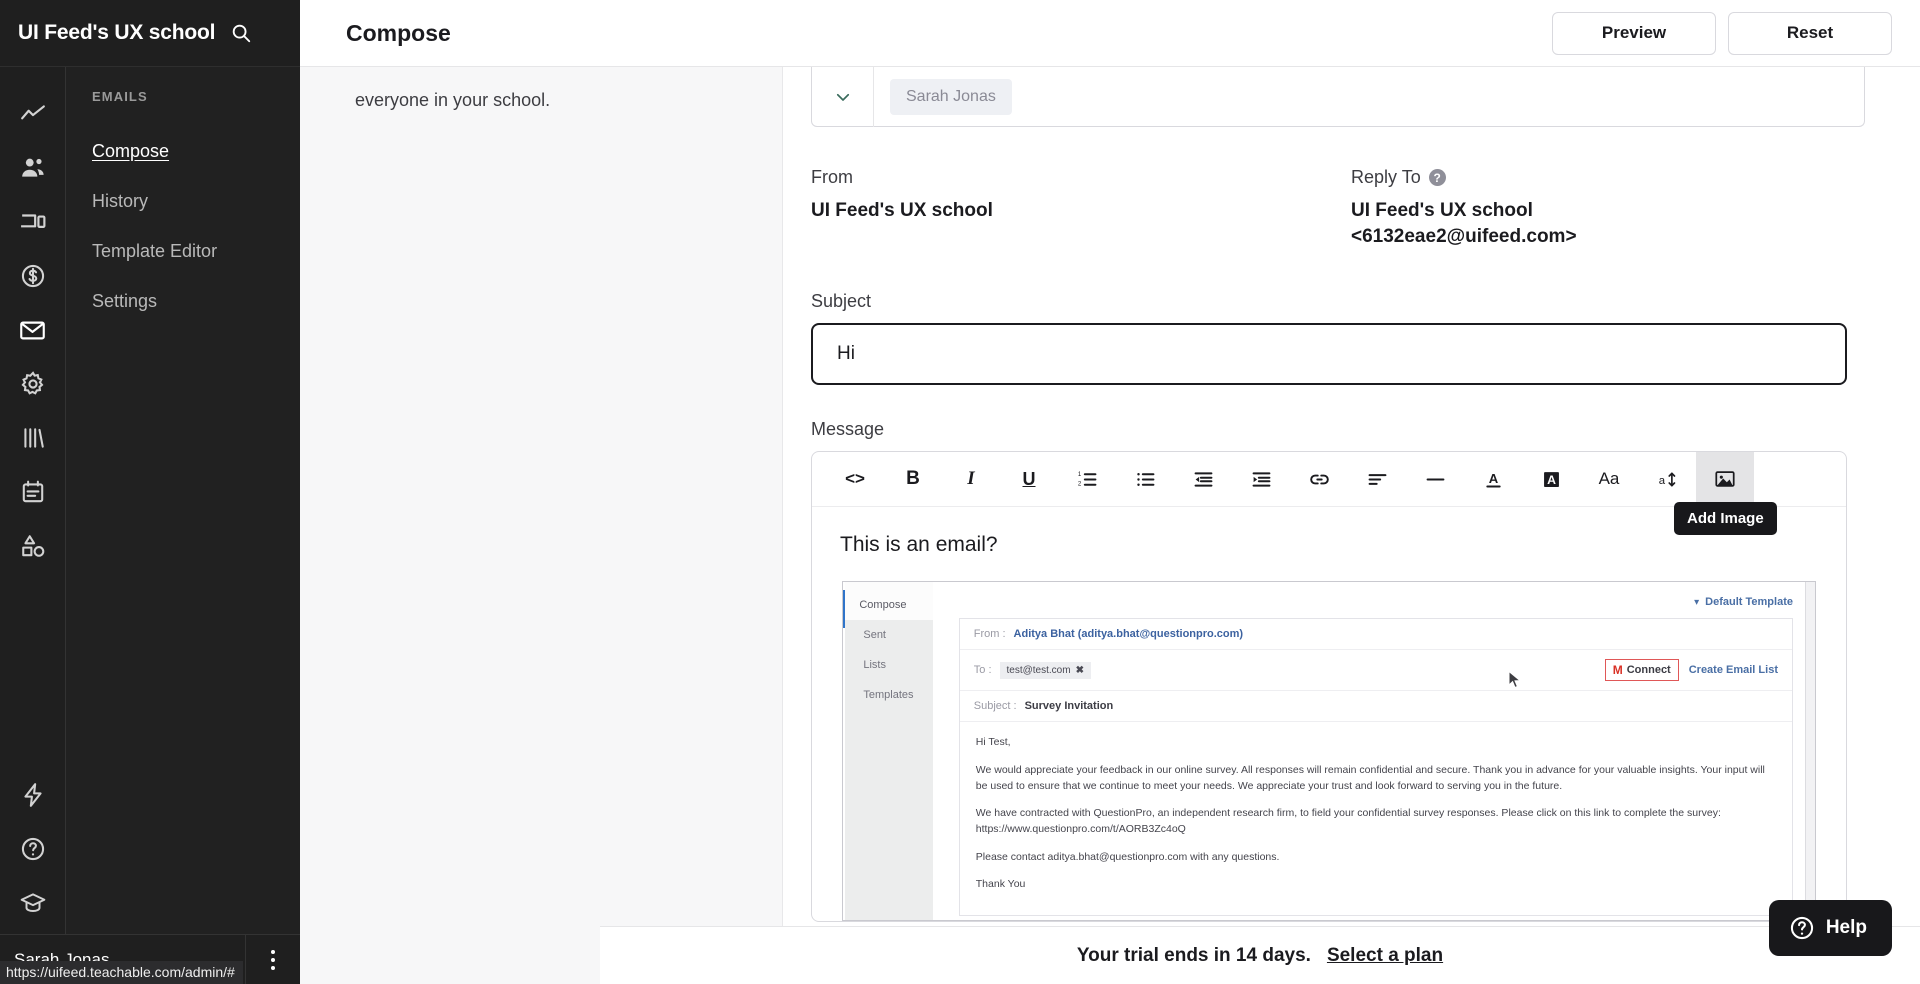  What do you see at coordinates (120, 200) in the screenshot?
I see `sidebar-item-label: History` at bounding box center [120, 200].